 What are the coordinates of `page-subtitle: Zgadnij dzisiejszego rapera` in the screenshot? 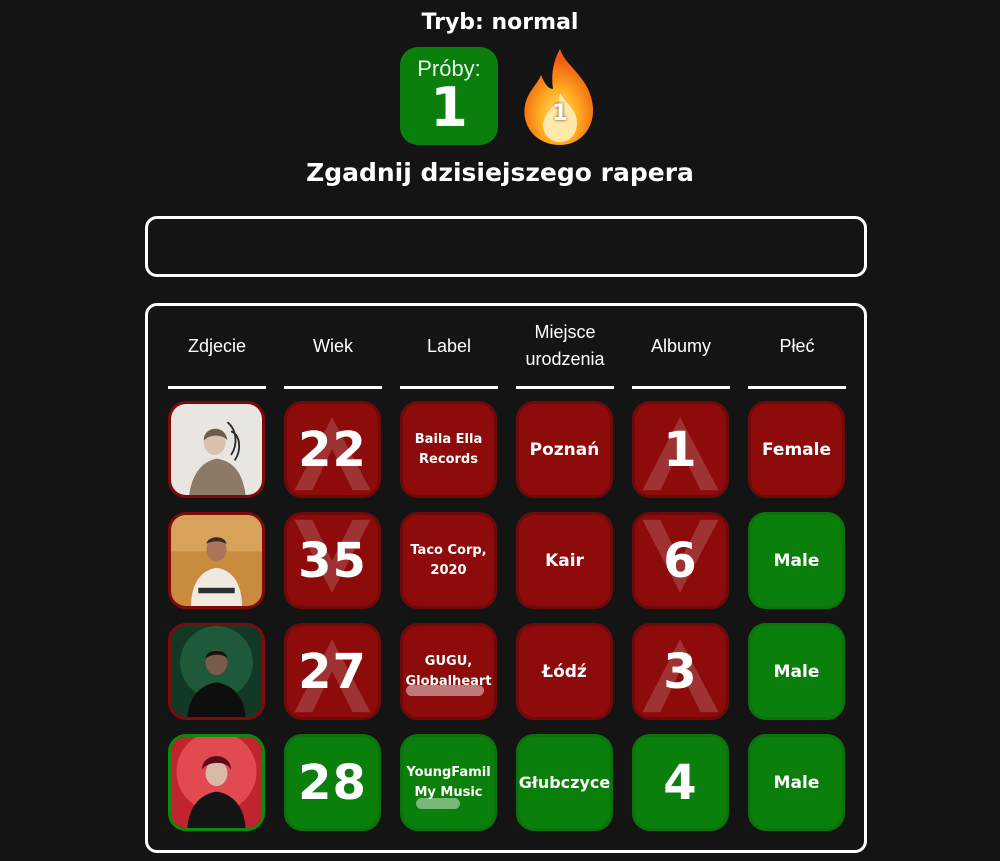 It's located at (500, 172).